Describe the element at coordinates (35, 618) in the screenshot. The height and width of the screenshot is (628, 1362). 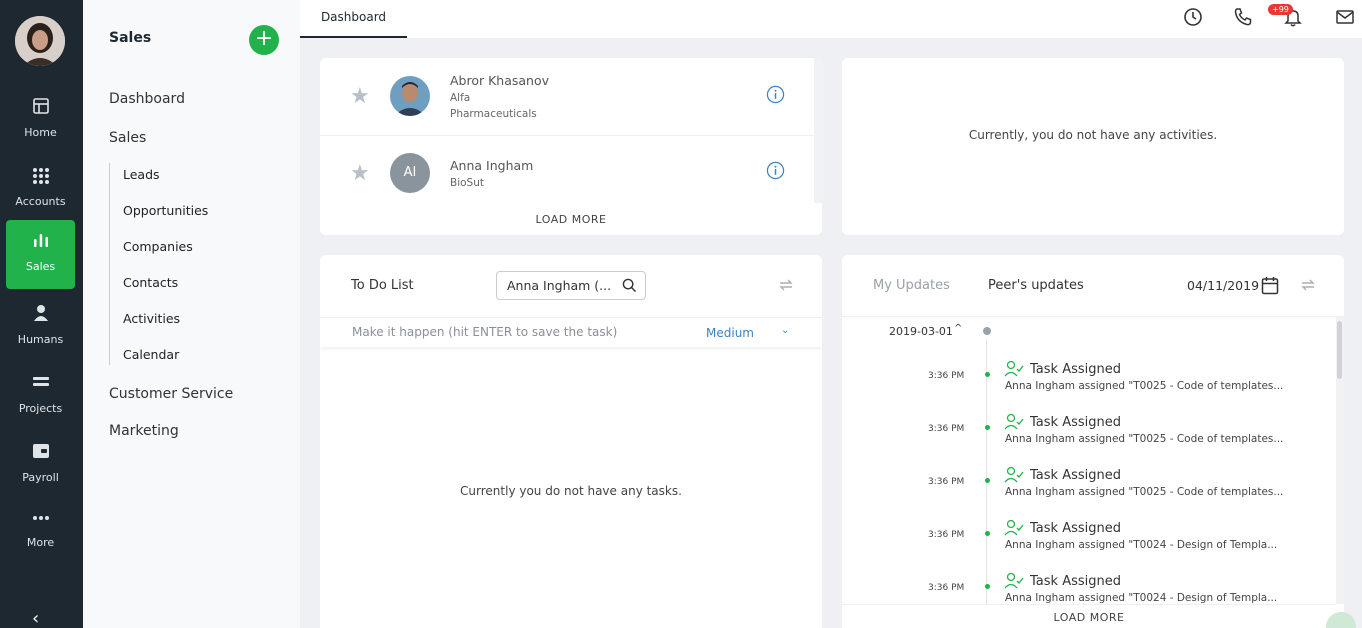
I see `collapse-rail-button: ‹` at that location.